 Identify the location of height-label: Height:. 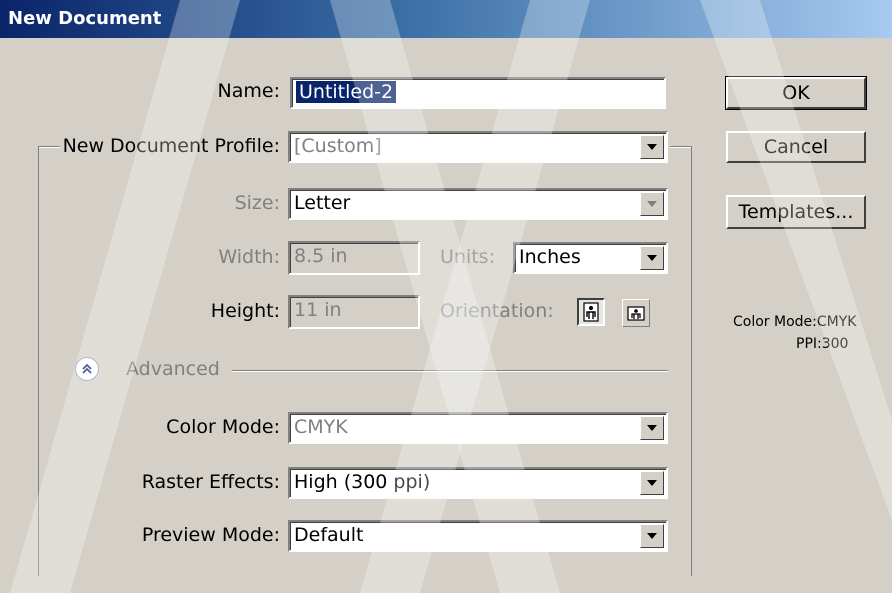
(245, 311).